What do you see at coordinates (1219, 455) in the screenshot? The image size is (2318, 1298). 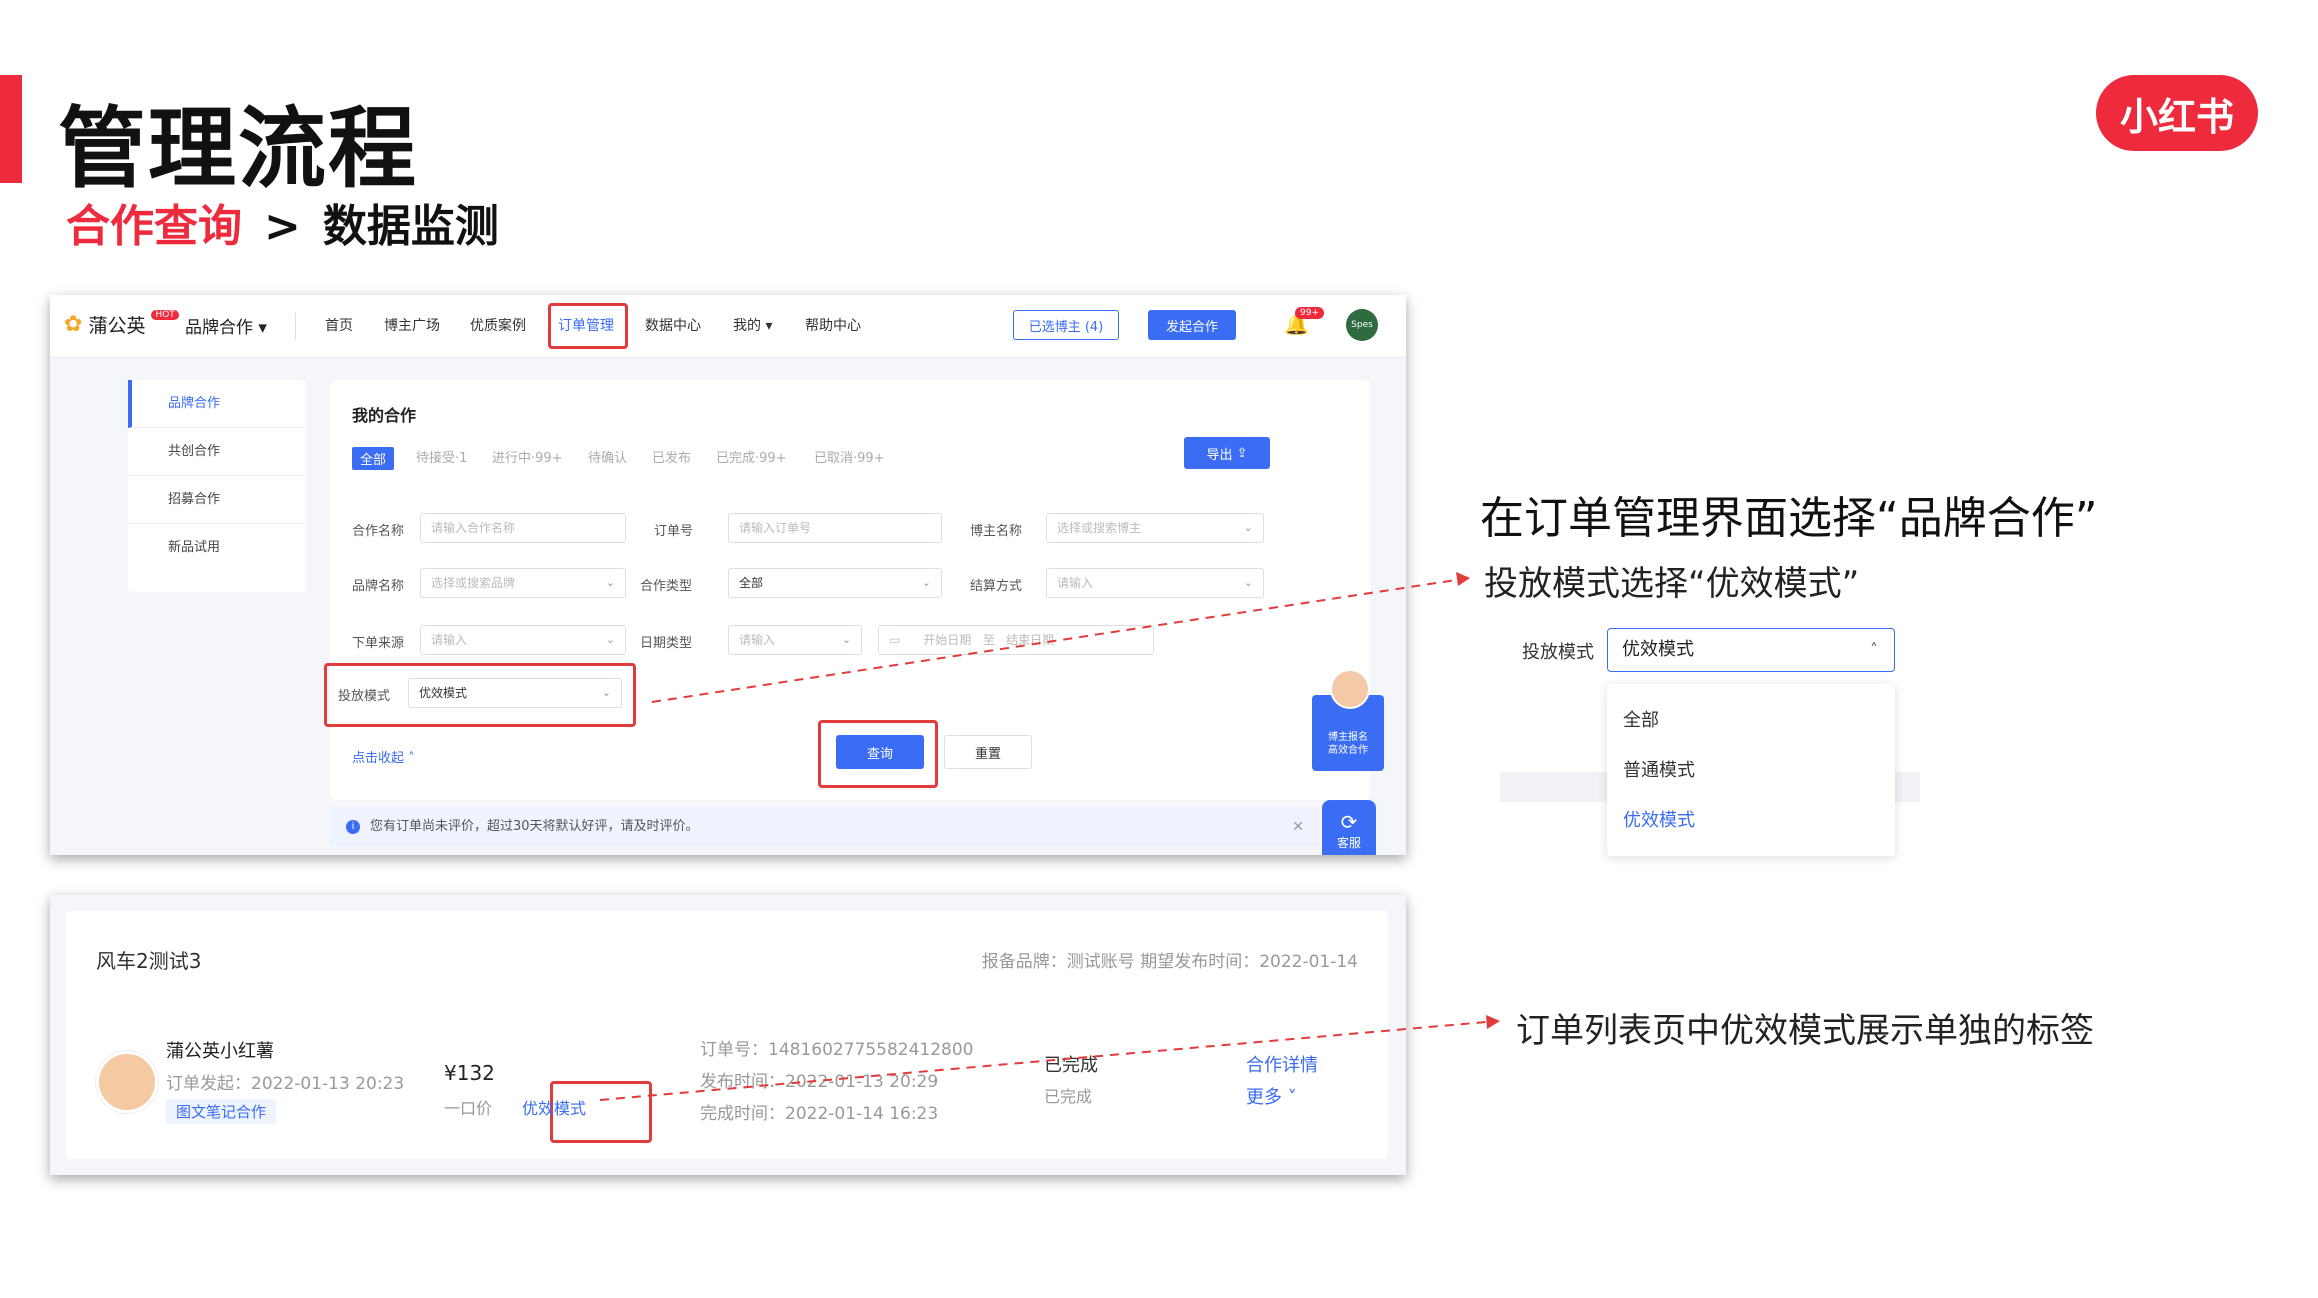 I see `export-label: 导出` at bounding box center [1219, 455].